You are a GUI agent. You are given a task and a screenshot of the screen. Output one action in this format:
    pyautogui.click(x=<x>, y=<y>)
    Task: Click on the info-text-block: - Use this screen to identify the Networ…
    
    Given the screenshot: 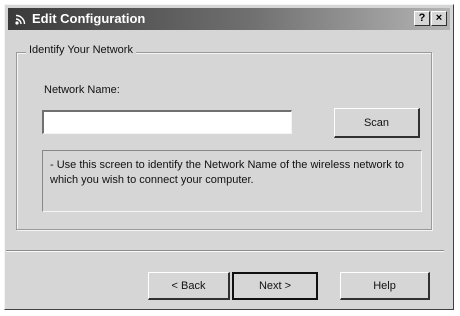 What is the action you would take?
    pyautogui.click(x=234, y=173)
    